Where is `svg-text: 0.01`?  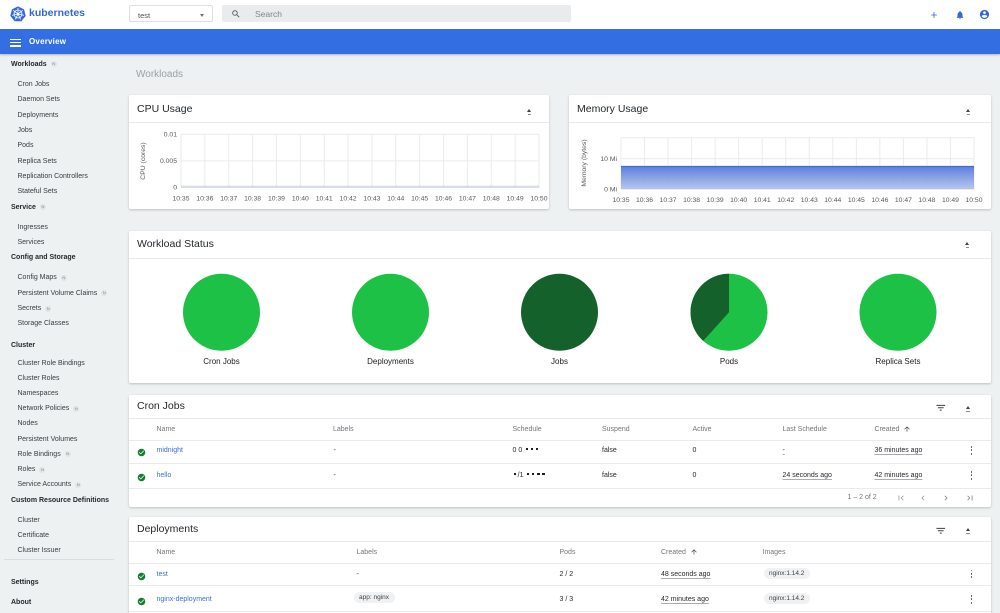
svg-text: 0.01 is located at coordinates (169, 135).